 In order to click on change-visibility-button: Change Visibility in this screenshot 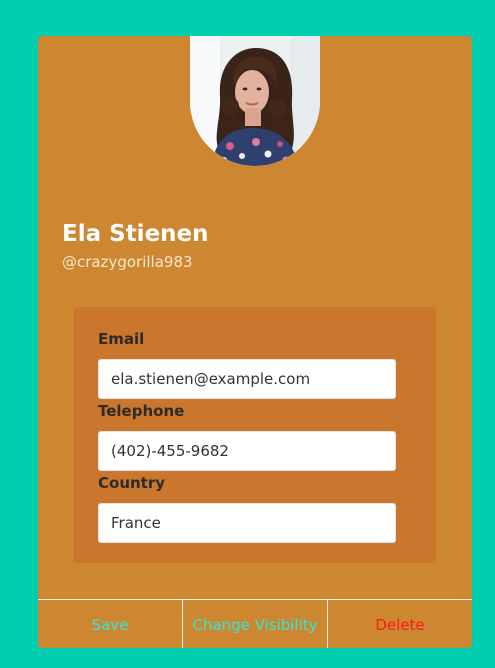, I will do `click(254, 624)`.